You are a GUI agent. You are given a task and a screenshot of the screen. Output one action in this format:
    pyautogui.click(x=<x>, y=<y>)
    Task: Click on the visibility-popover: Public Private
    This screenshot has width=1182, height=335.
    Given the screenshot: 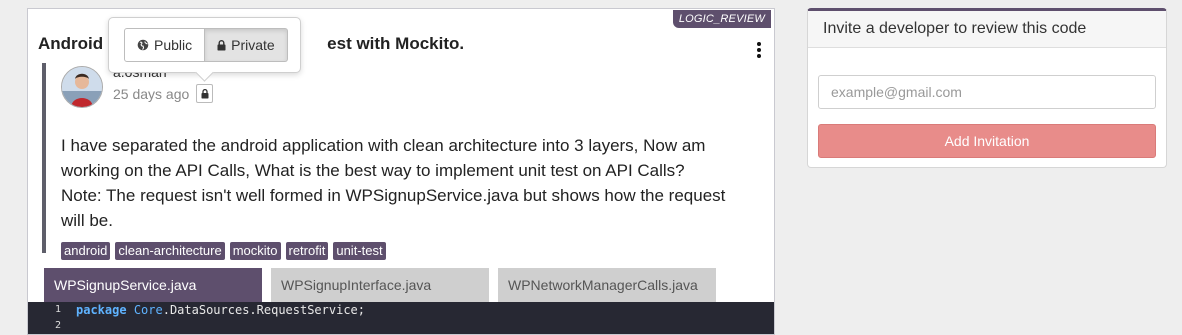 What is the action you would take?
    pyautogui.click(x=204, y=49)
    